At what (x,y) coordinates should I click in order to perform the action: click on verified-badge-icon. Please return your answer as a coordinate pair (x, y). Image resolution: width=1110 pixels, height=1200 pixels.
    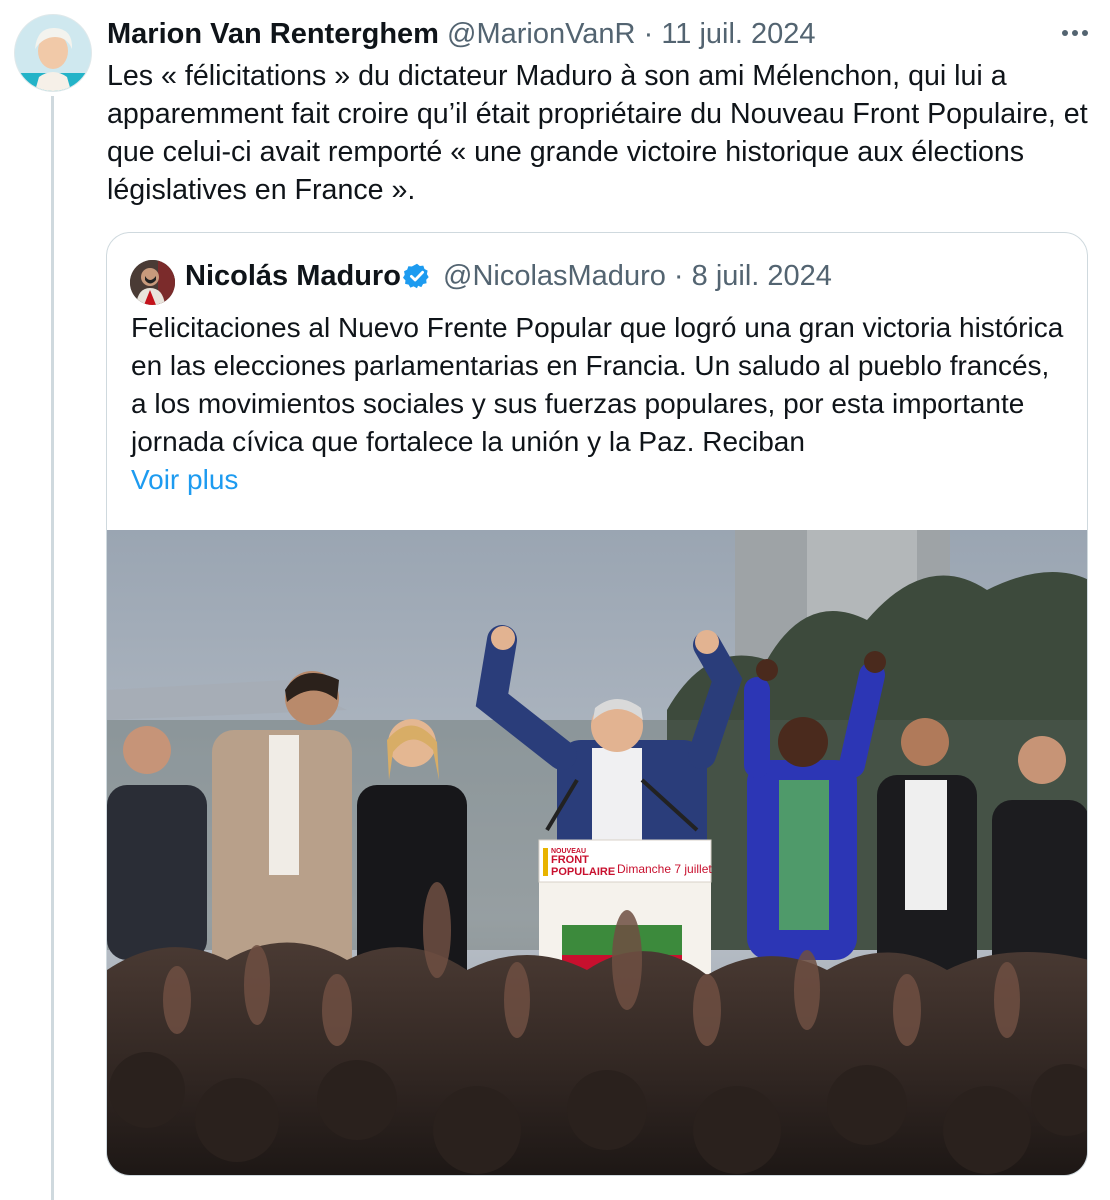
    Looking at the image, I should click on (416, 280).